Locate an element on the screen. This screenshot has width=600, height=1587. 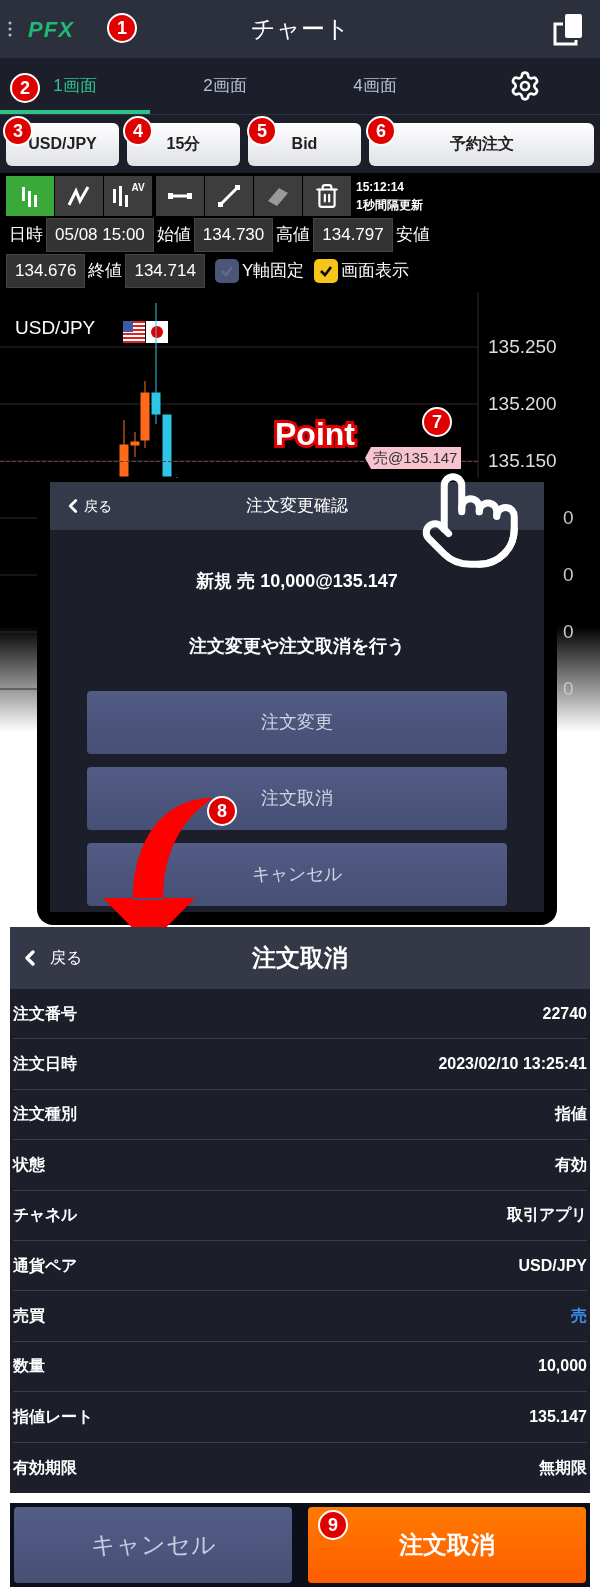
price-label: 安値 is located at coordinates (412, 235).